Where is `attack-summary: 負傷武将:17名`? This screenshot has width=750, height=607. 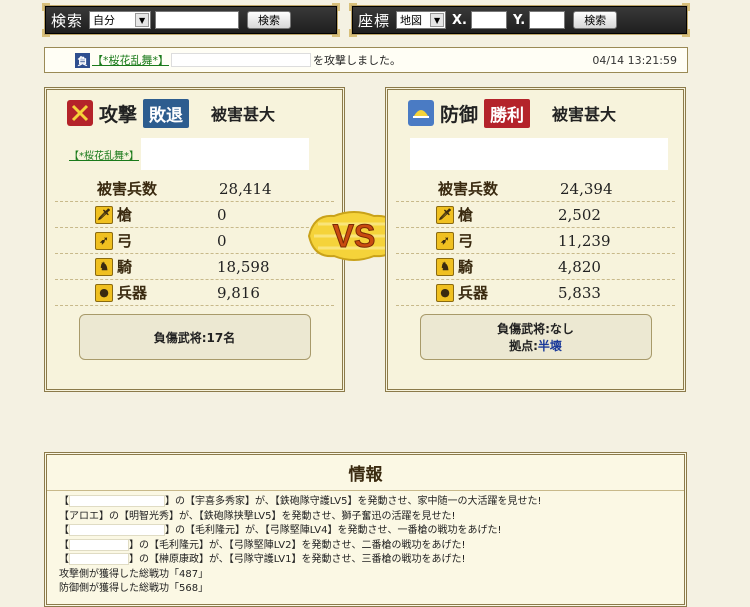 attack-summary: 負傷武将:17名 is located at coordinates (194, 337).